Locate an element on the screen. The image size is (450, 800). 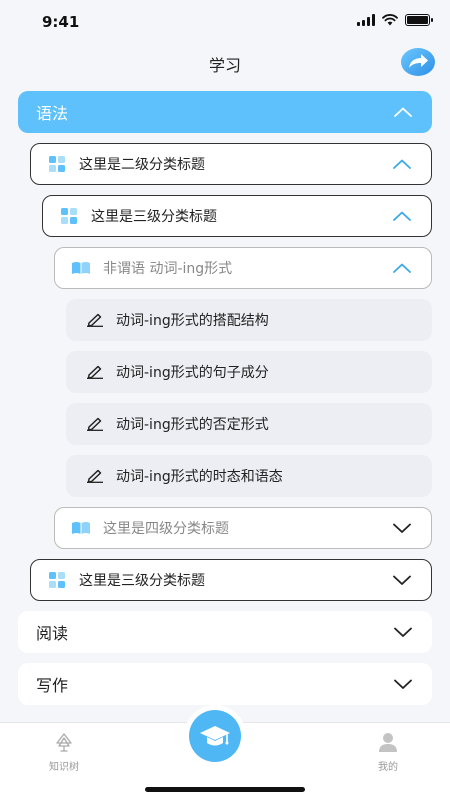
lesson-item: 动词-ing形式的否定形式 is located at coordinates (249, 424).